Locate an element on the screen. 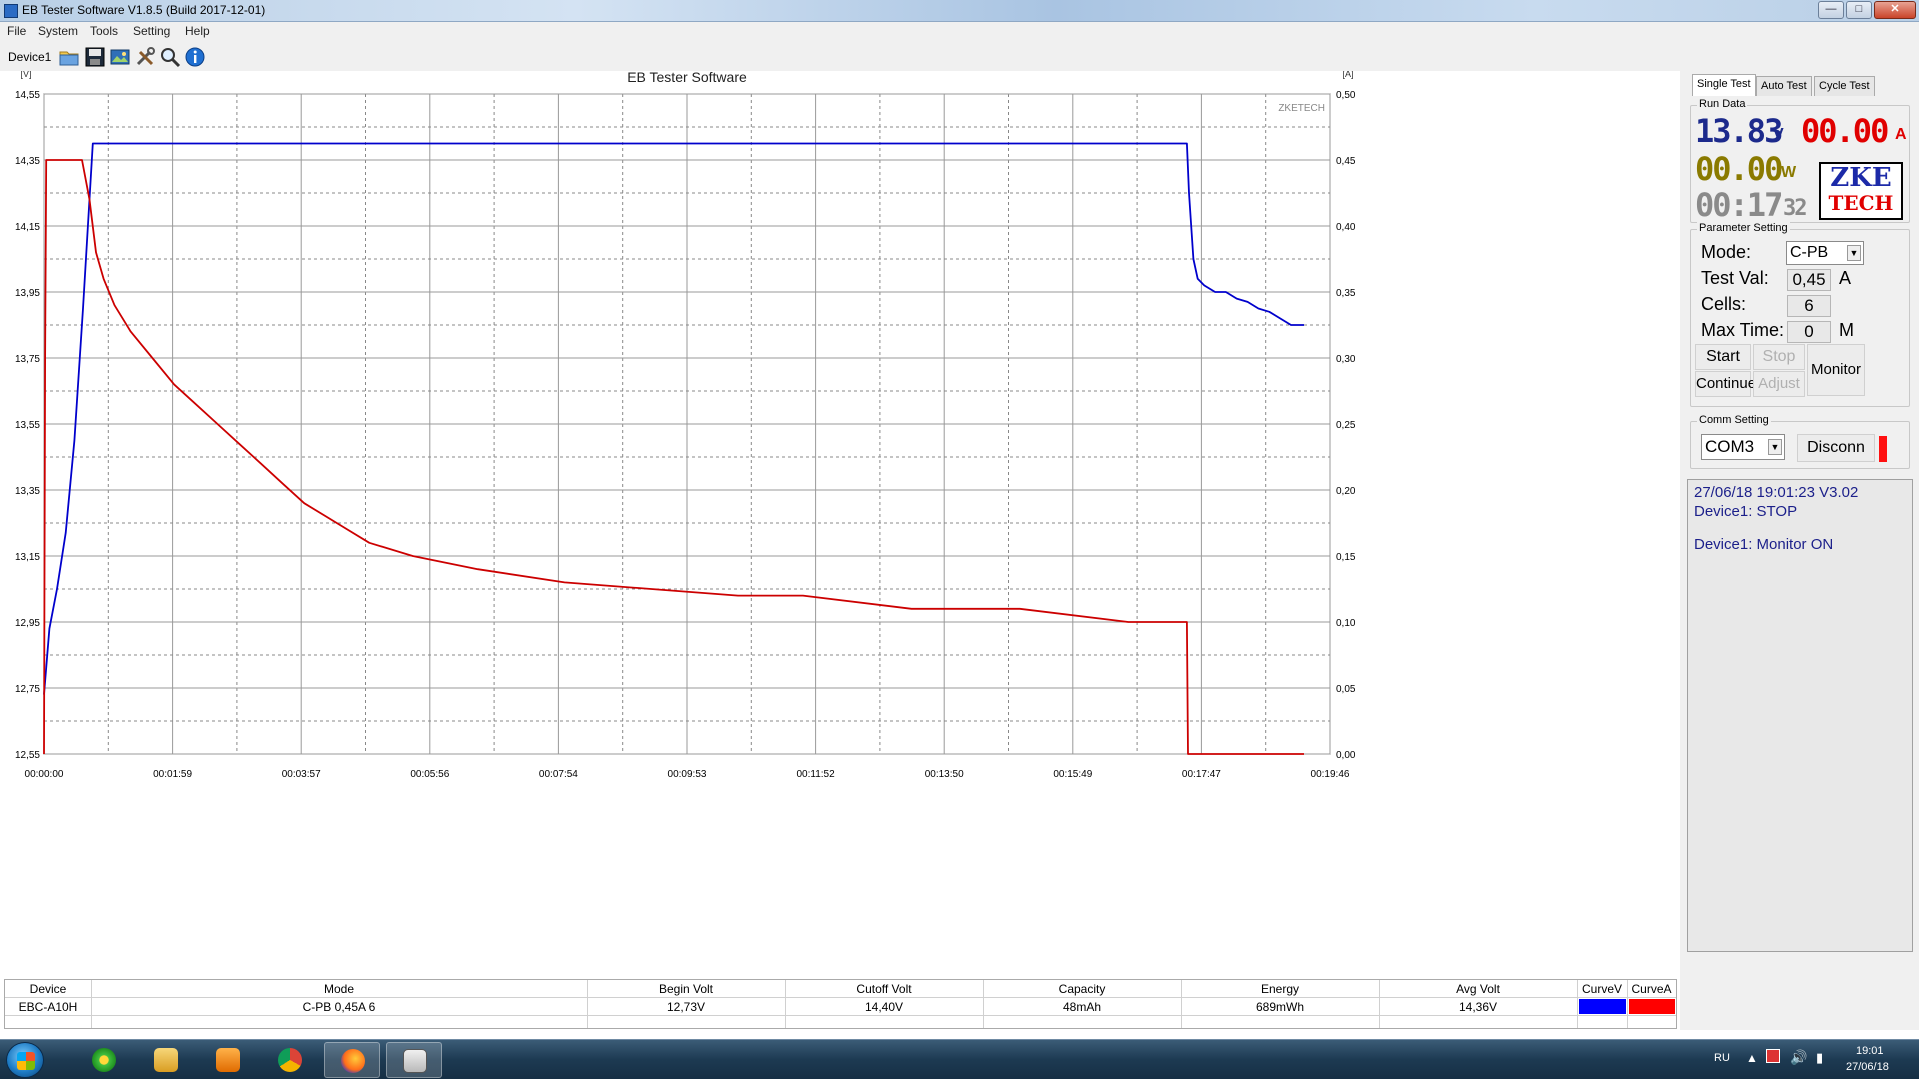  y-tick-label-right: 0,35 is located at coordinates (1346, 293).